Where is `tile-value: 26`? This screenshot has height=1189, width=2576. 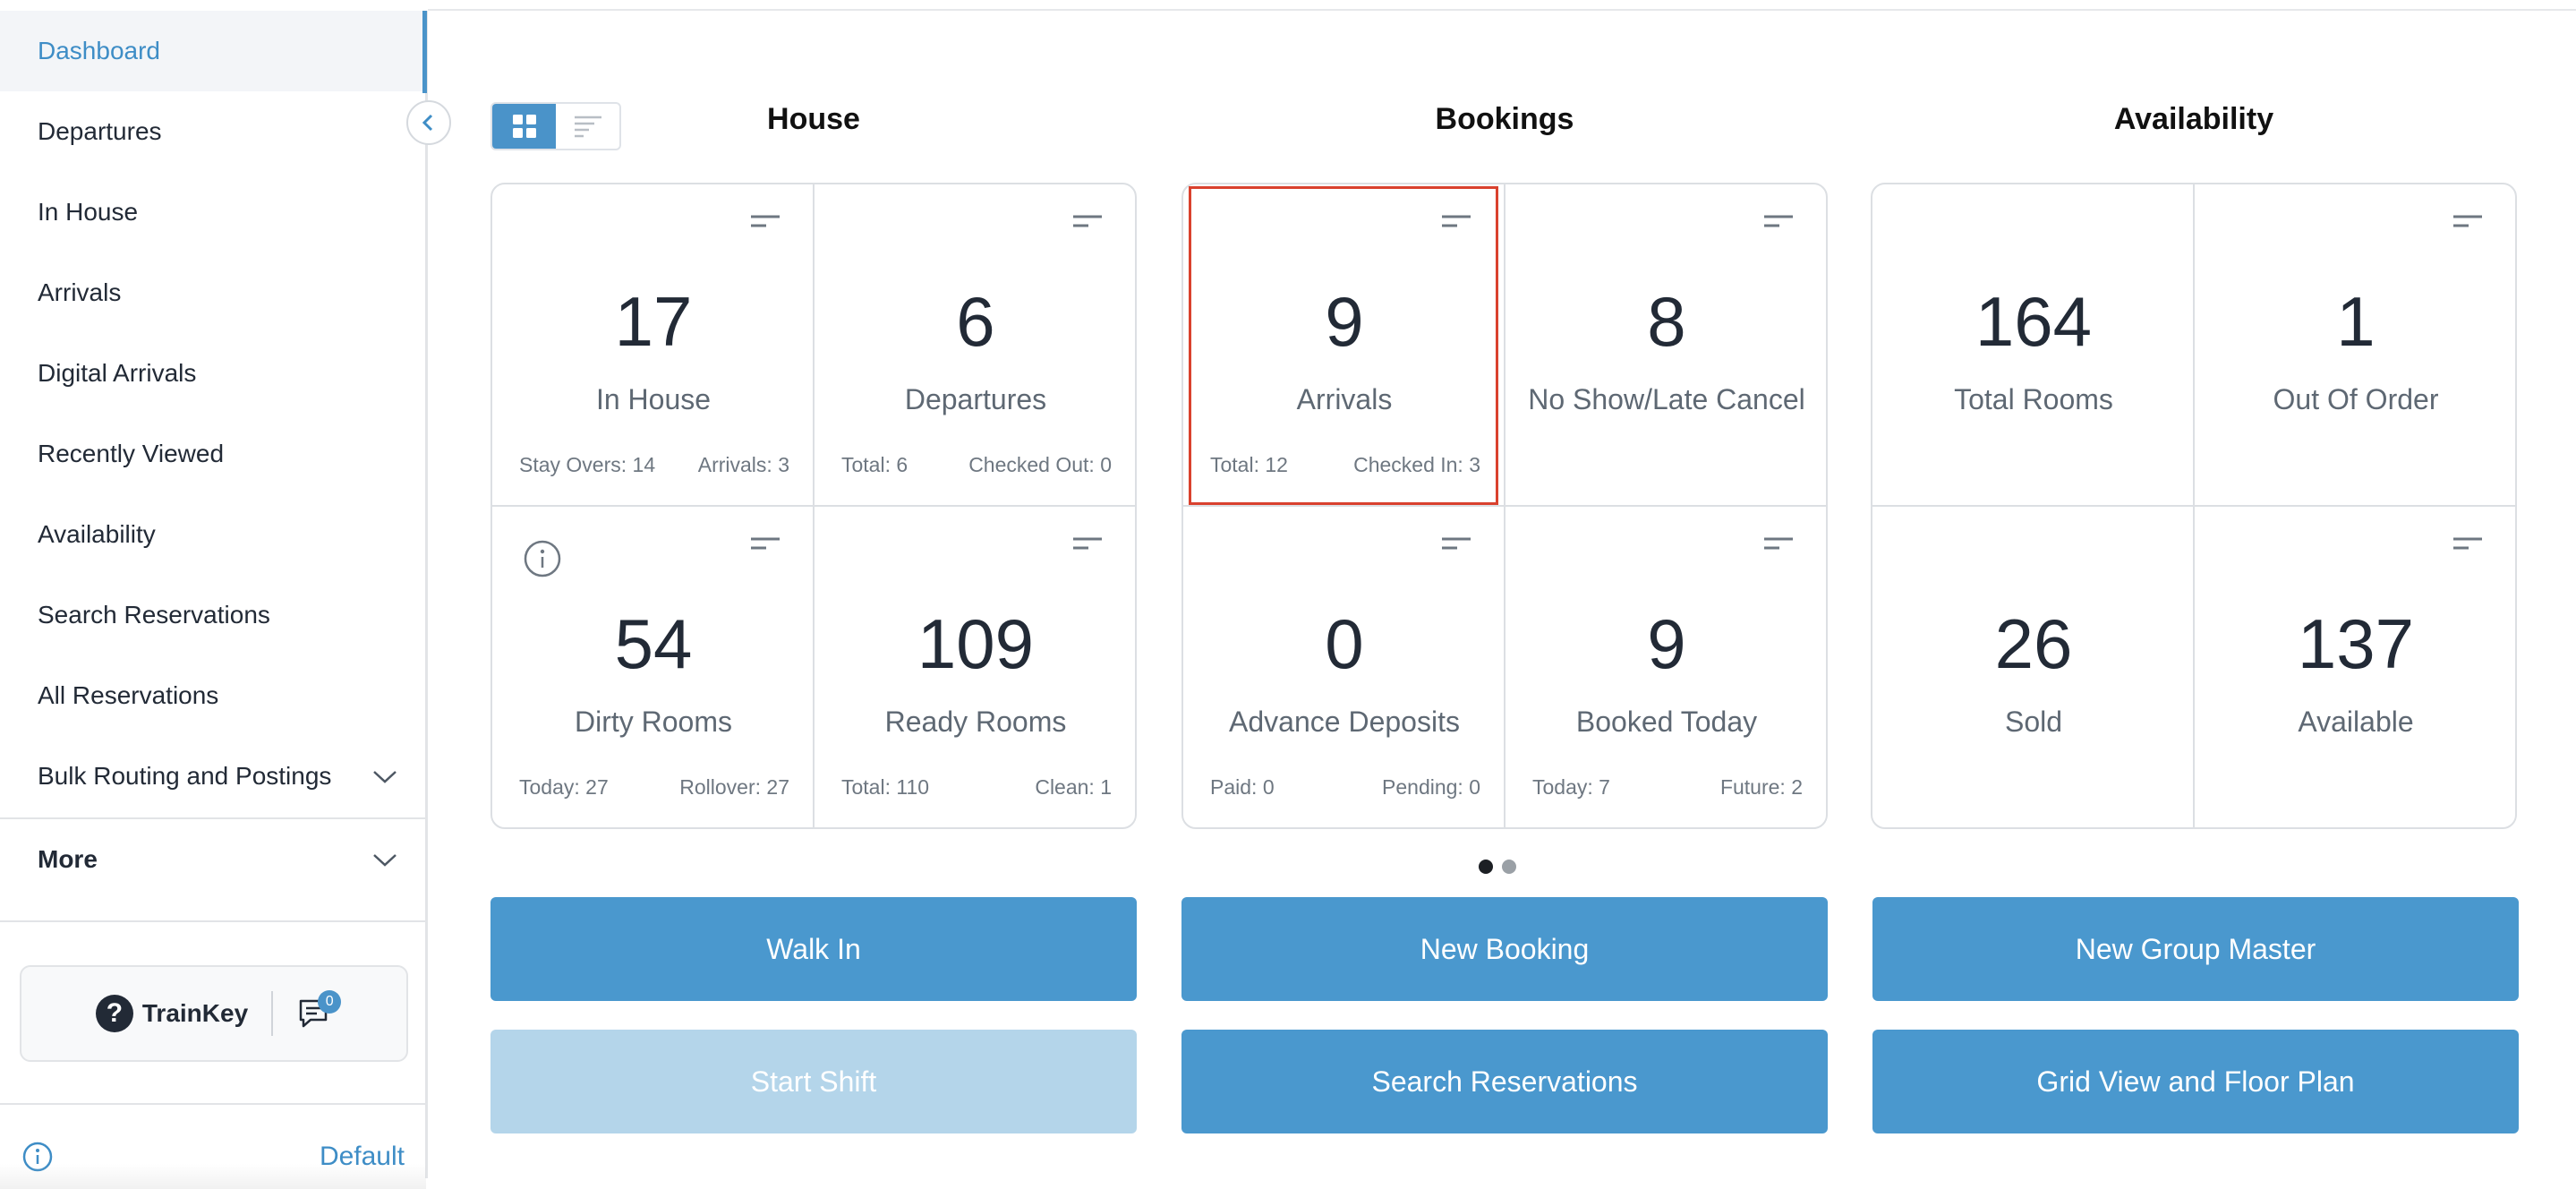 tile-value: 26 is located at coordinates (2033, 643).